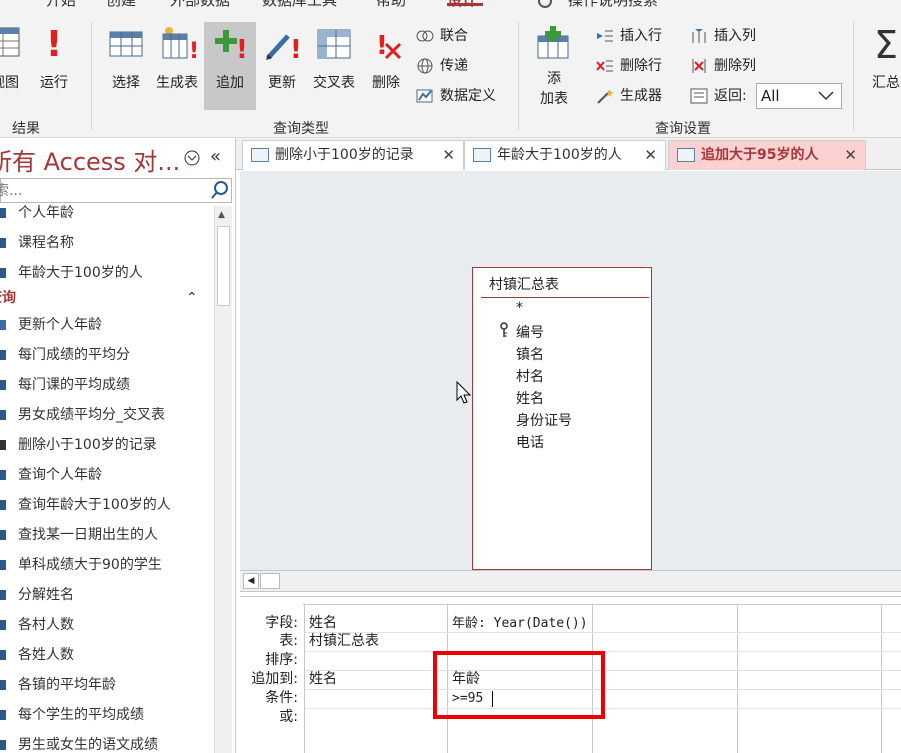 The image size is (901, 753). Describe the element at coordinates (554, 66) in the screenshot. I see `add-table-button: 添 加表` at that location.